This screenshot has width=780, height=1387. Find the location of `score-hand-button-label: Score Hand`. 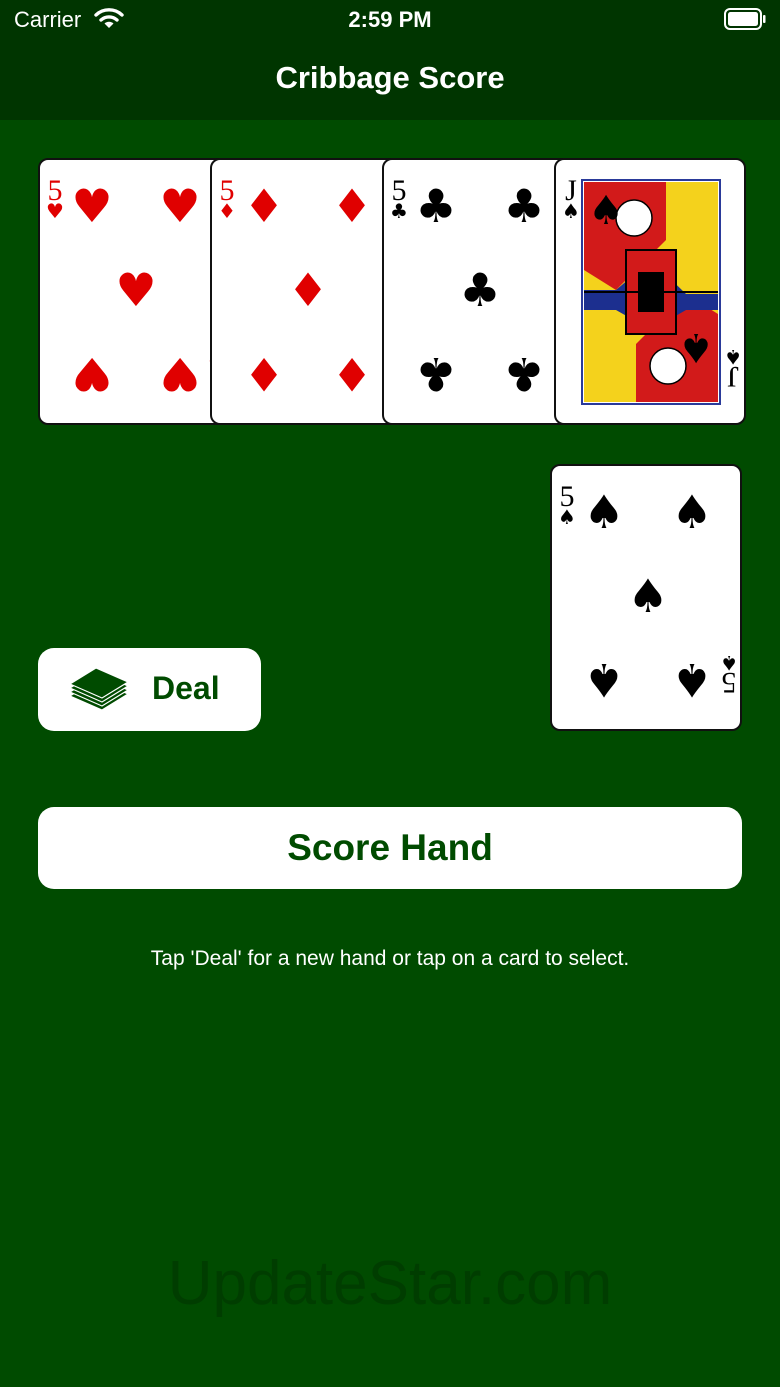

score-hand-button-label: Score Hand is located at coordinates (390, 847).